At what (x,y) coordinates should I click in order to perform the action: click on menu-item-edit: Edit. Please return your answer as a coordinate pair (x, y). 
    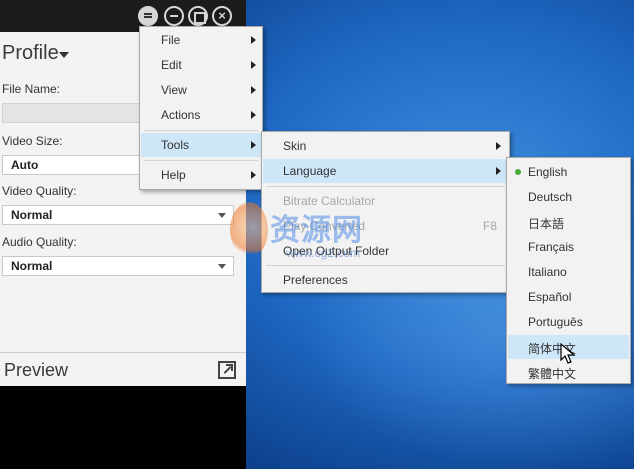
    Looking at the image, I should click on (201, 65).